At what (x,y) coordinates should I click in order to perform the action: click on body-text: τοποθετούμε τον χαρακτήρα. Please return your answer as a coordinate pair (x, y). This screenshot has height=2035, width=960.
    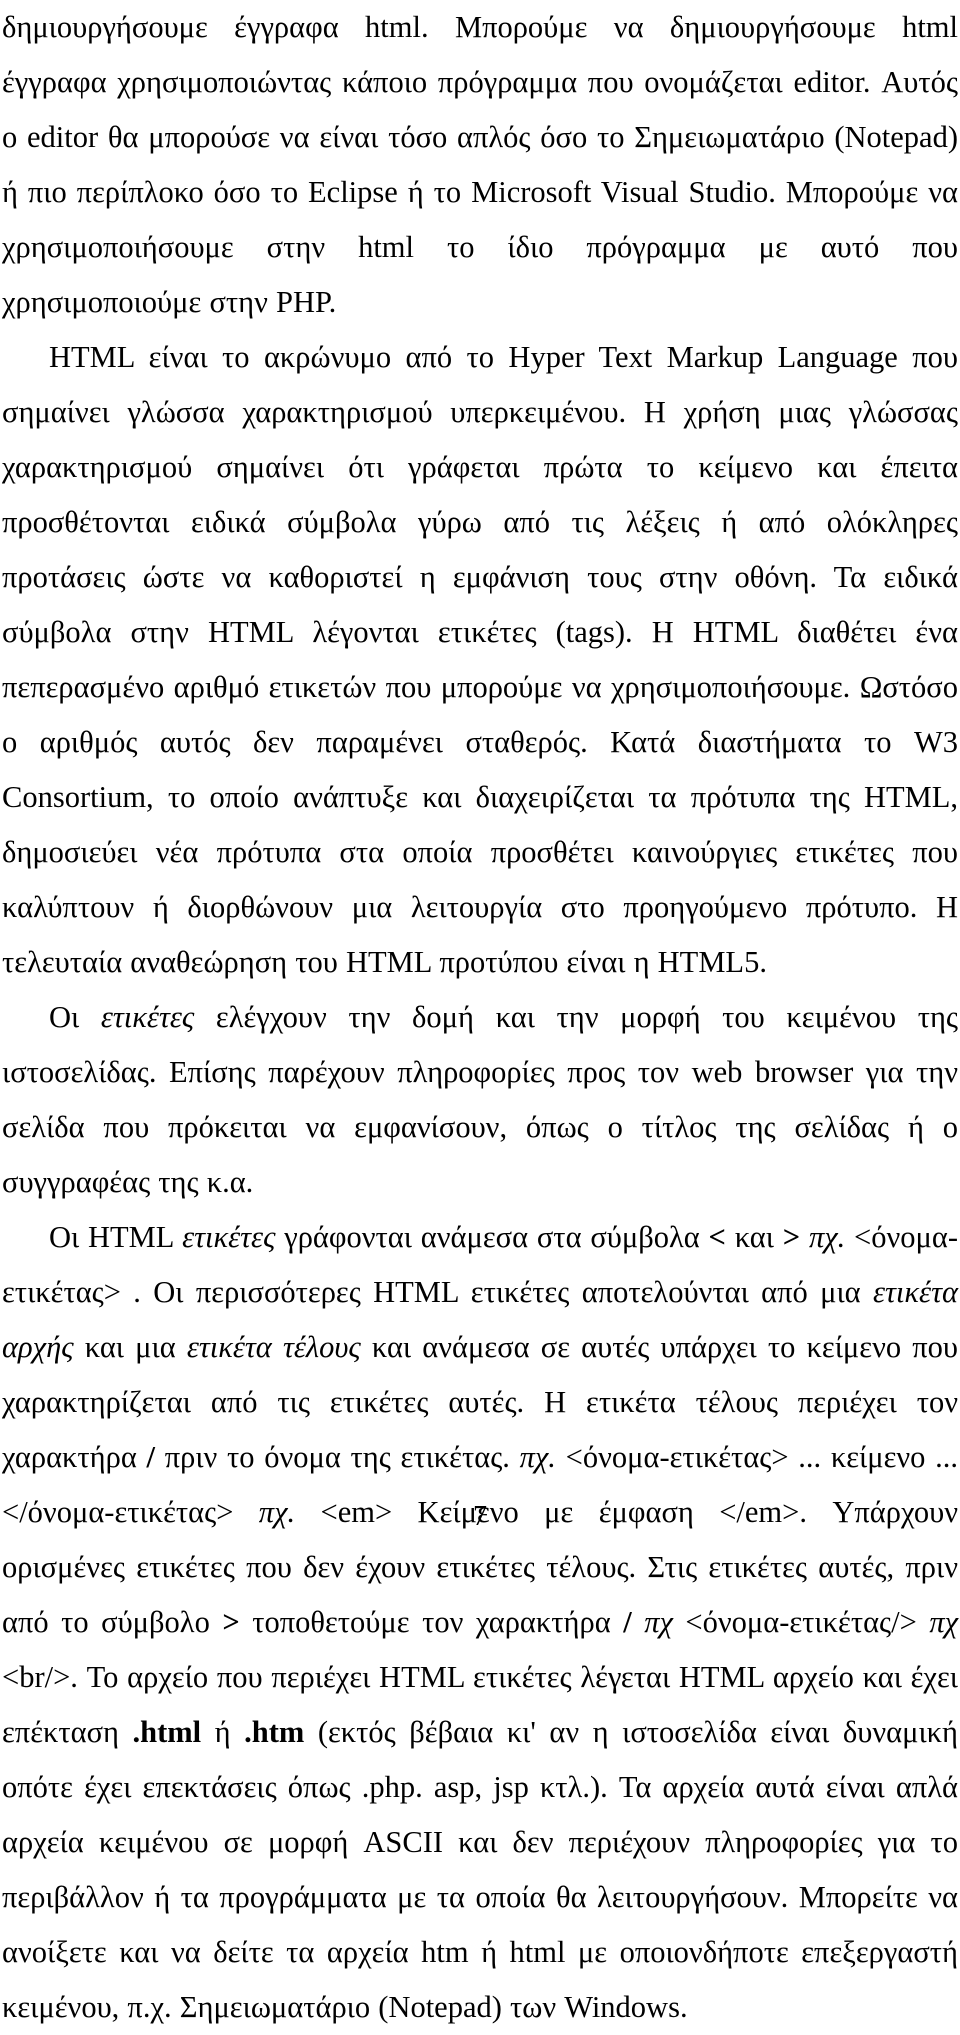
    Looking at the image, I should click on (431, 1622).